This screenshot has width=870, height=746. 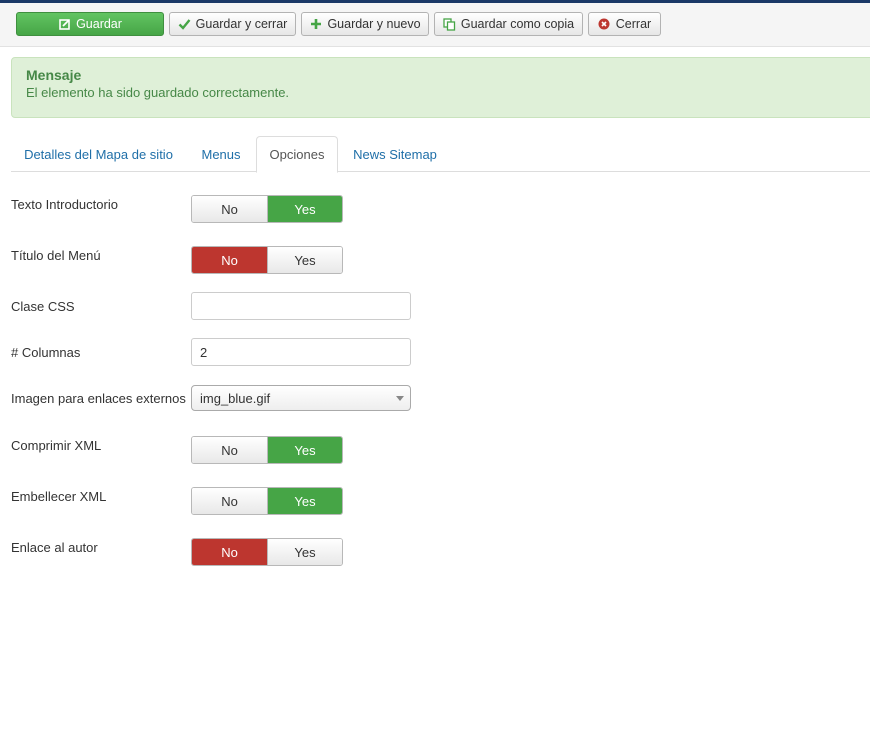 I want to click on author-link-no-option: No, so click(x=229, y=552).